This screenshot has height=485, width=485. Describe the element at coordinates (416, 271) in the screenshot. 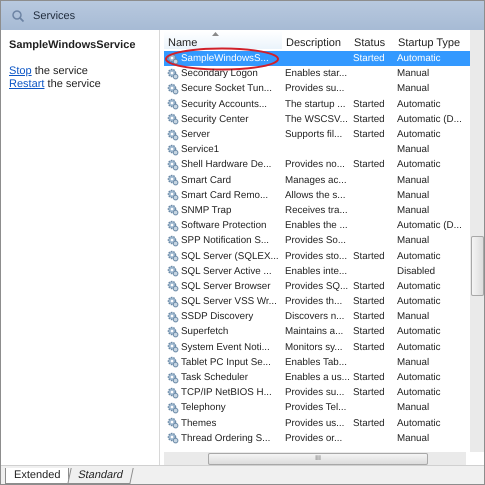

I see `startup-type-cell-text: Disabled` at that location.